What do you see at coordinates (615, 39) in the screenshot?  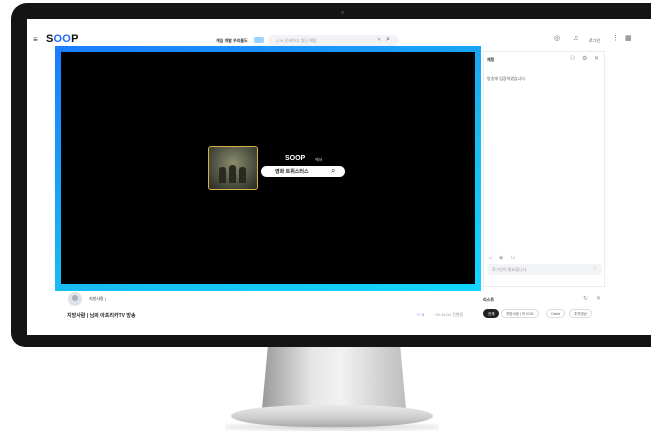 I see `more-icon: ⋮` at bounding box center [615, 39].